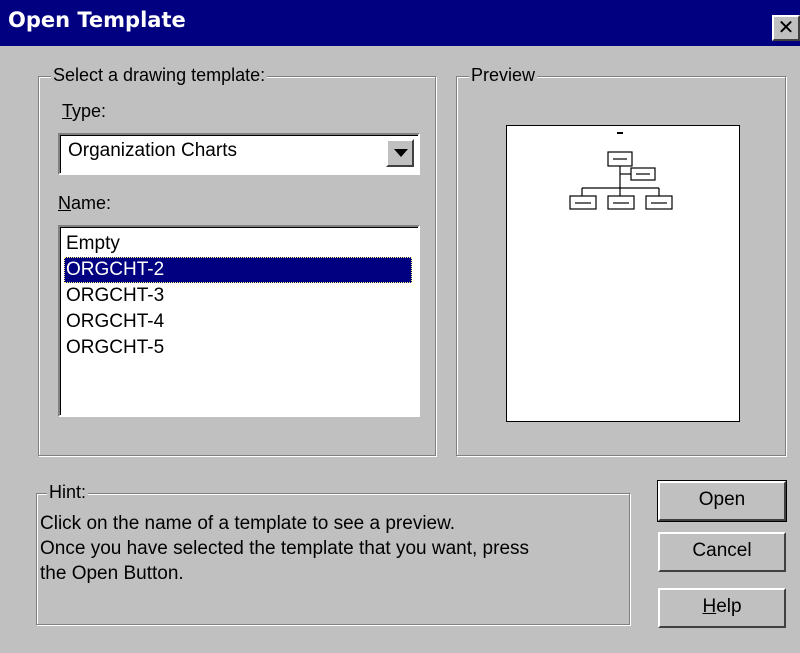 This screenshot has width=800, height=653. I want to click on list-item-orgcht-5: ORGCHT-5, so click(238, 348).